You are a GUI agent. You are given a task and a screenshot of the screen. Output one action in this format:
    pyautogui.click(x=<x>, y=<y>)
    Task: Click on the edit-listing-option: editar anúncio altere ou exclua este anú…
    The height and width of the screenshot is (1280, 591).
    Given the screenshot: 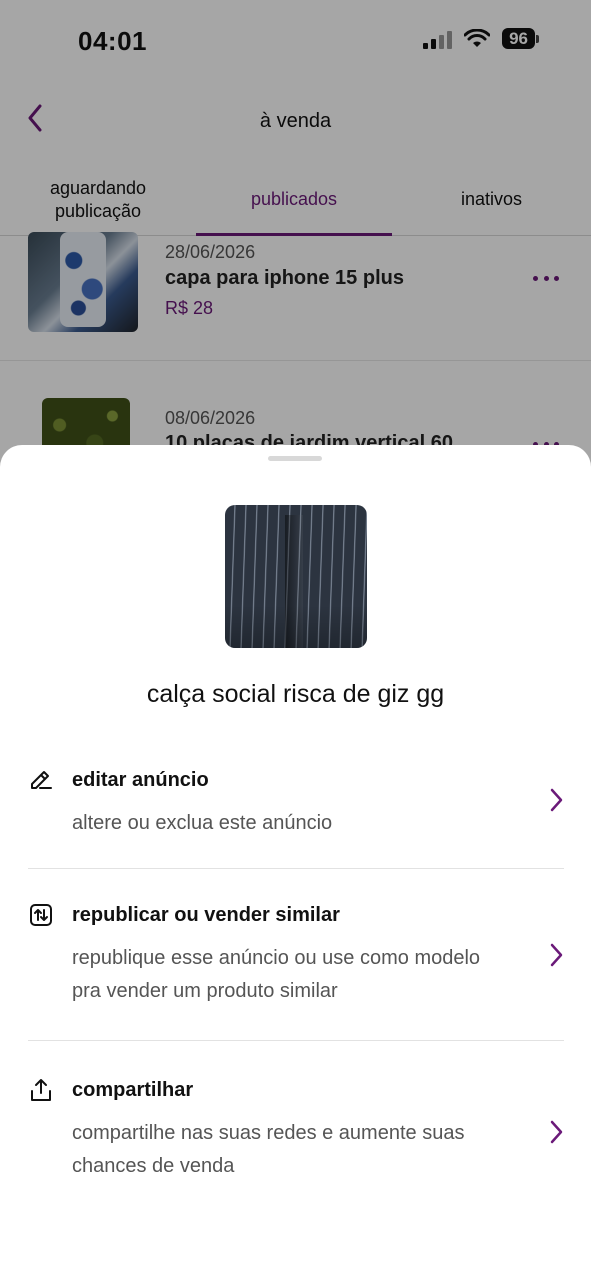 What is the action you would take?
    pyautogui.click(x=296, y=812)
    